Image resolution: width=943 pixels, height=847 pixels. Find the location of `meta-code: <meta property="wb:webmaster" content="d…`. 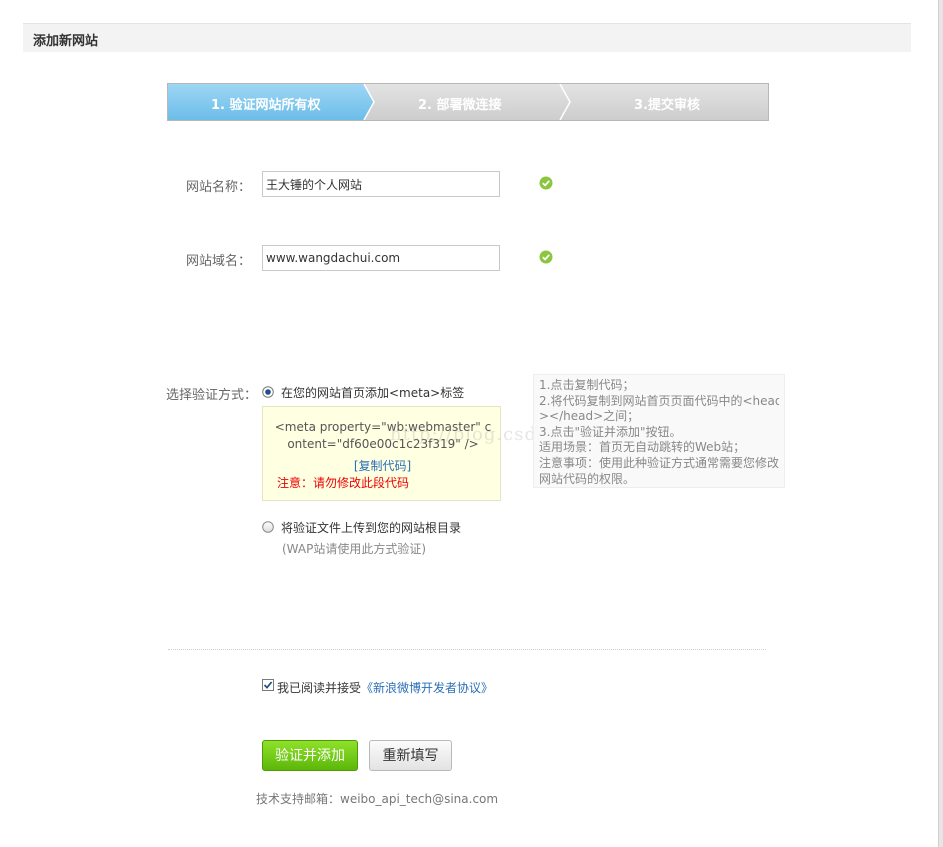

meta-code: <meta property="wb:webmaster" content="d… is located at coordinates (383, 435).